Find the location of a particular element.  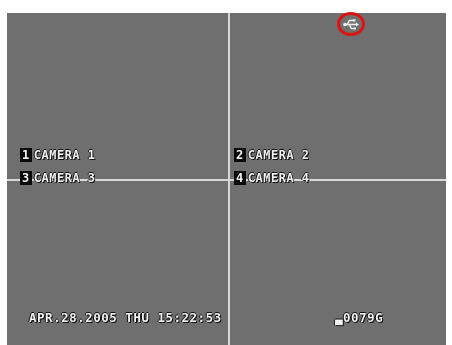

camera-2-name: CAMERA 2 is located at coordinates (278, 155).